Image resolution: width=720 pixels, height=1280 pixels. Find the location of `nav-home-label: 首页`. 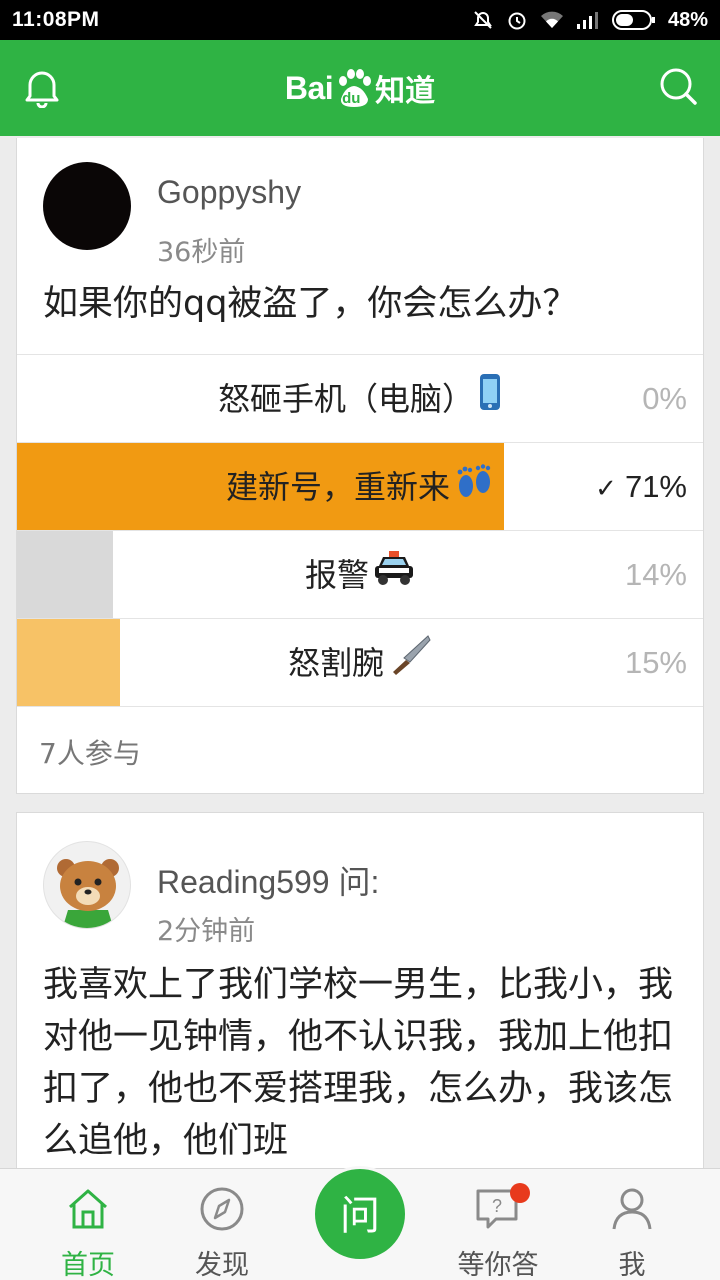

nav-home-label: 首页 is located at coordinates (88, 1265).